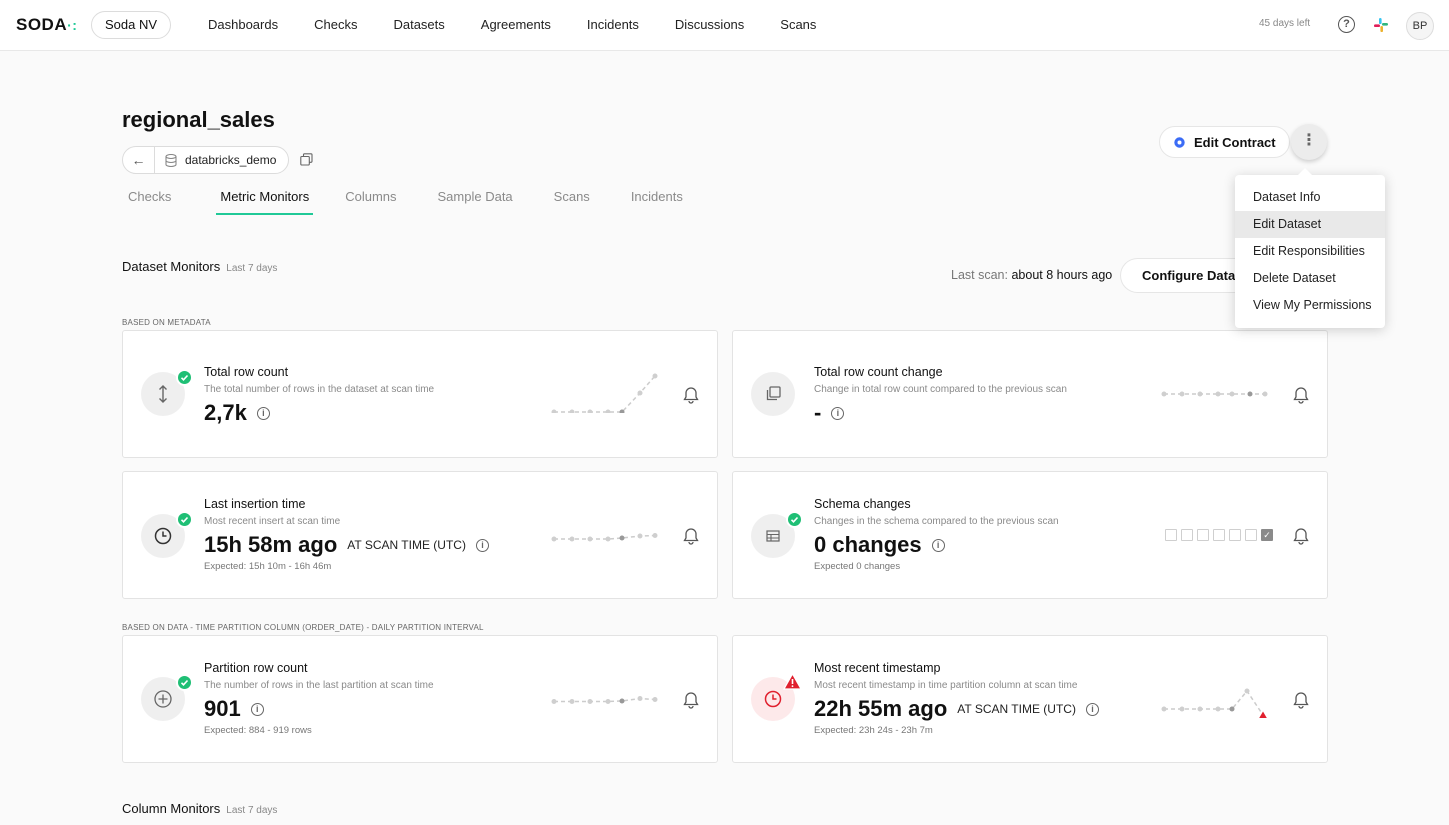  Describe the element at coordinates (798, 25) in the screenshot. I see `nav-scans: Scans` at that location.